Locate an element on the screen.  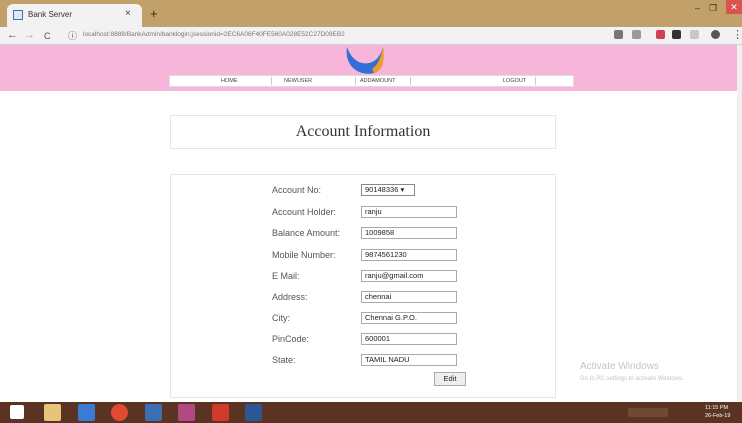
balance-amount-label: Balance Amount: is located at coordinates (306, 233).